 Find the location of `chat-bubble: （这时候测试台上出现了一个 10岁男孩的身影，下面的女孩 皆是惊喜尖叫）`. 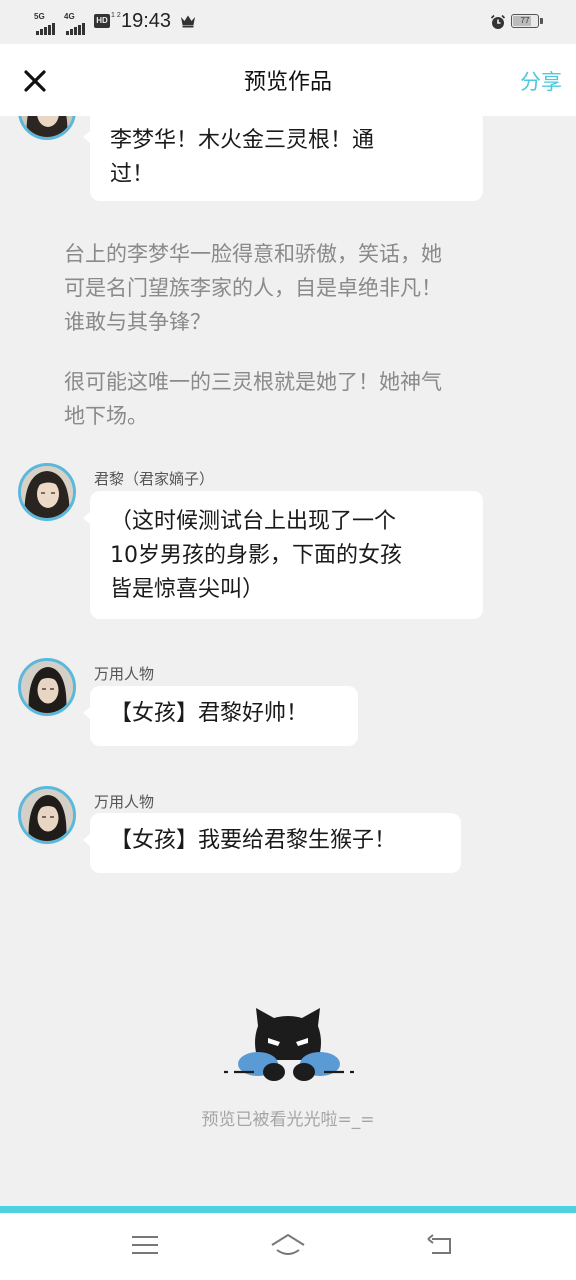

chat-bubble: （这时候测试台上出现了一个 10岁男孩的身影，下面的女孩 皆是惊喜尖叫） is located at coordinates (283, 555).